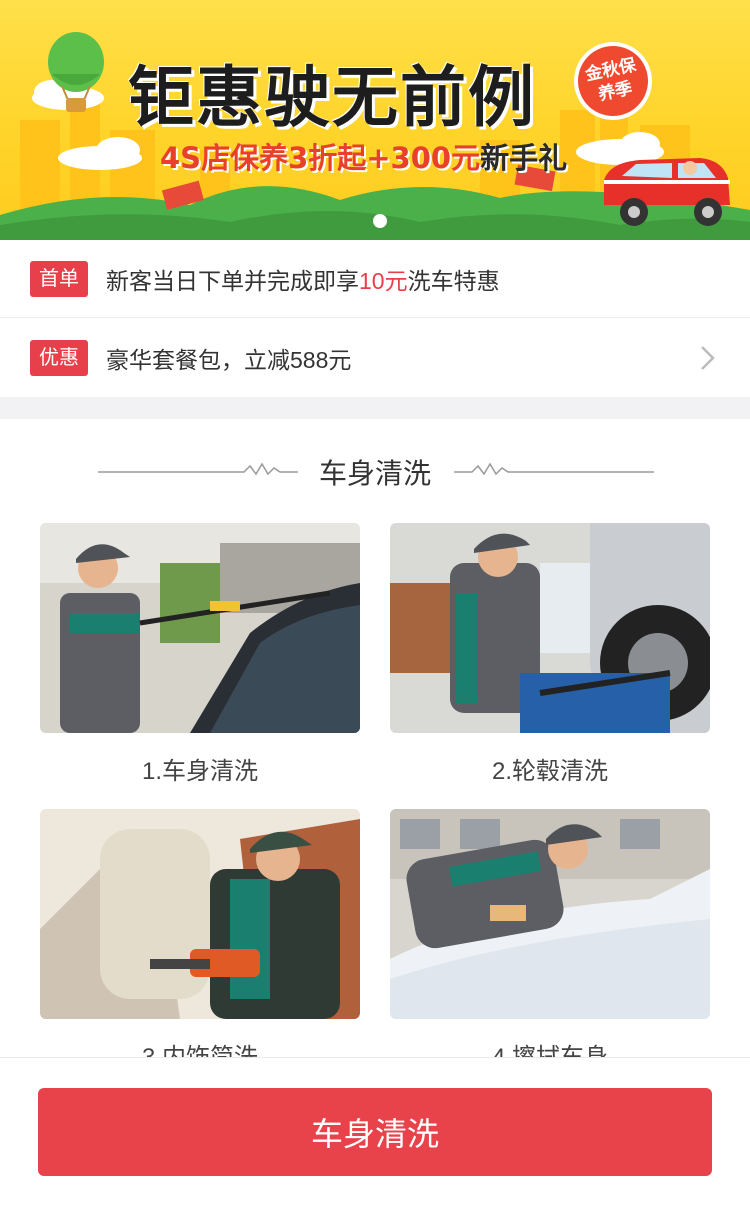 The width and height of the screenshot is (750, 1205). I want to click on banner-subtitle: 4S店保养3折起+300元新手礼, so click(363, 156).